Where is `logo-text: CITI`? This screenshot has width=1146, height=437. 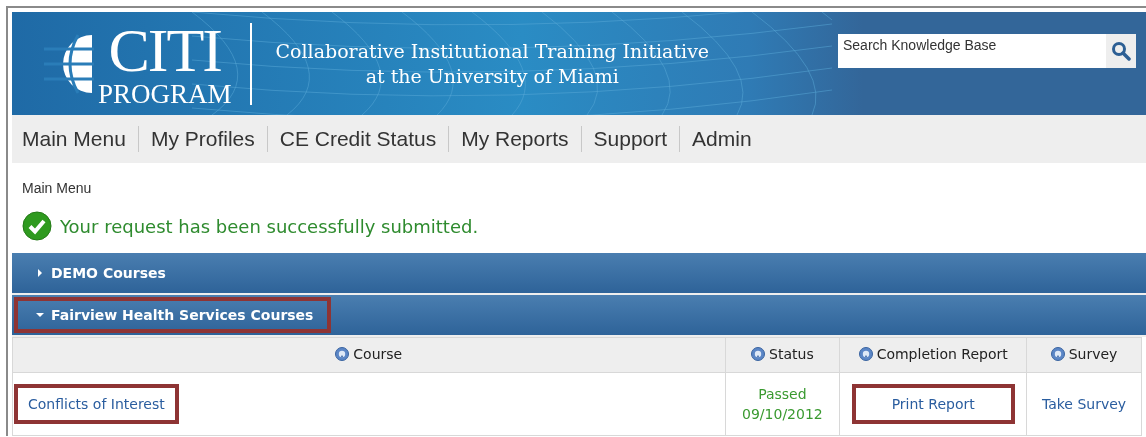
logo-text: CITI is located at coordinates (165, 50).